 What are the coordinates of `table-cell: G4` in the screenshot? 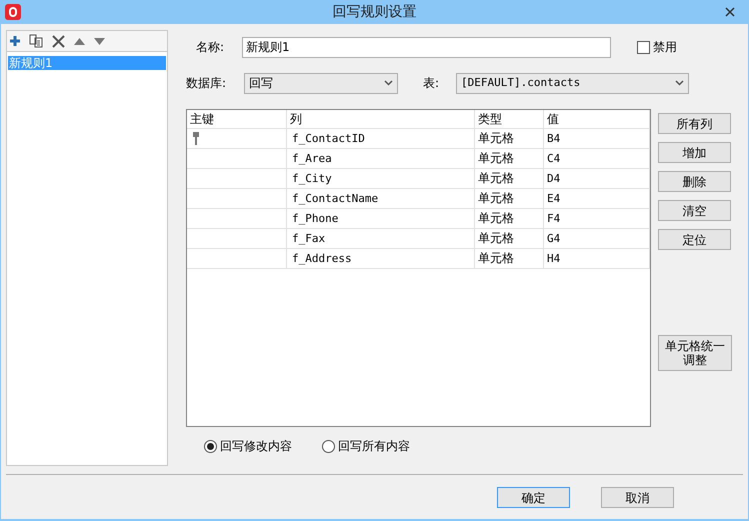 It's located at (597, 238).